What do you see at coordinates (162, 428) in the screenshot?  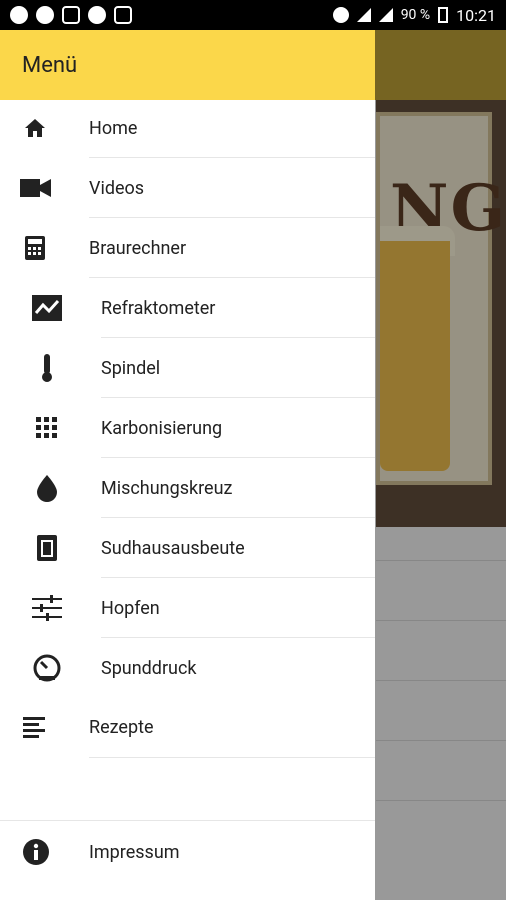 I see `menu-label: Karbonisierung` at bounding box center [162, 428].